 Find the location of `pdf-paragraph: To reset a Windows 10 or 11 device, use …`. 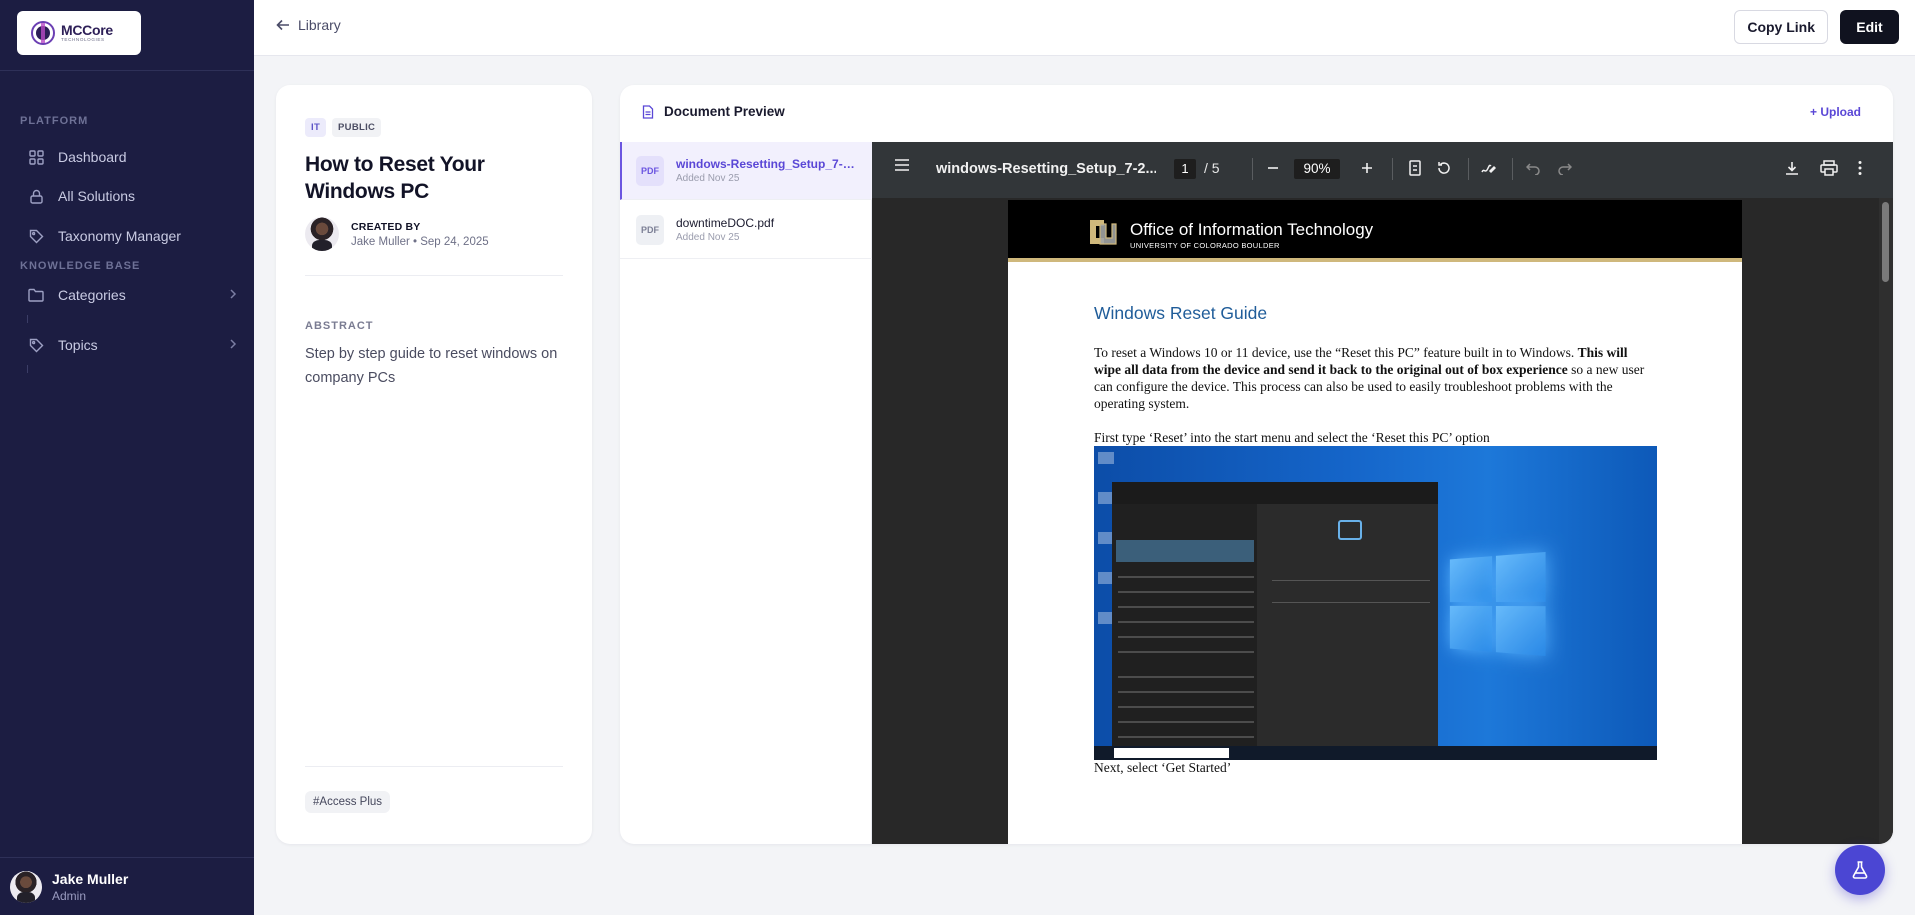

pdf-paragraph: To reset a Windows 10 or 11 device, use … is located at coordinates (1374, 378).